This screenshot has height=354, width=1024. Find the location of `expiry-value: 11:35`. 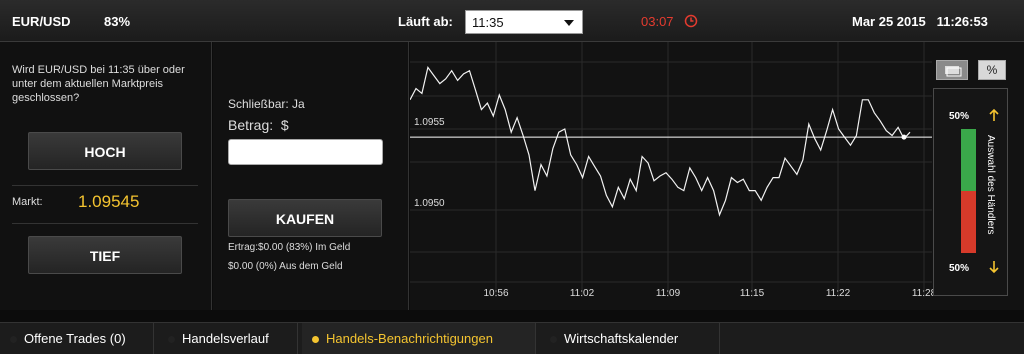

expiry-value: 11:35 is located at coordinates (488, 22).